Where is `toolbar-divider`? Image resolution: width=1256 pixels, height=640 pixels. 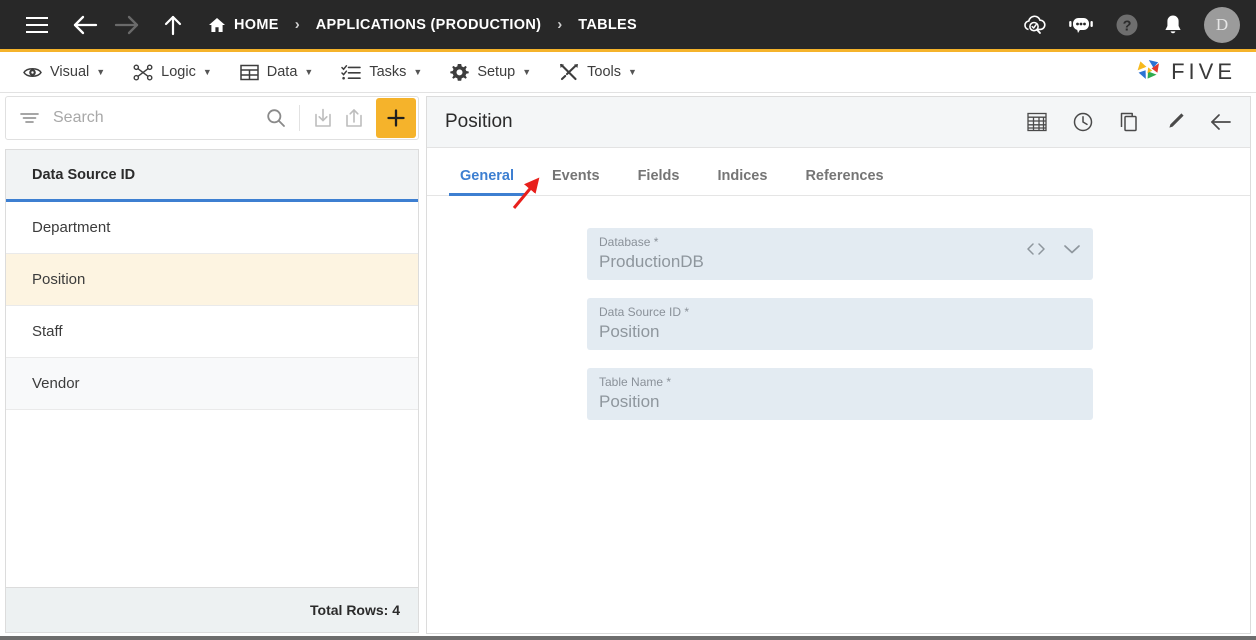 toolbar-divider is located at coordinates (299, 118).